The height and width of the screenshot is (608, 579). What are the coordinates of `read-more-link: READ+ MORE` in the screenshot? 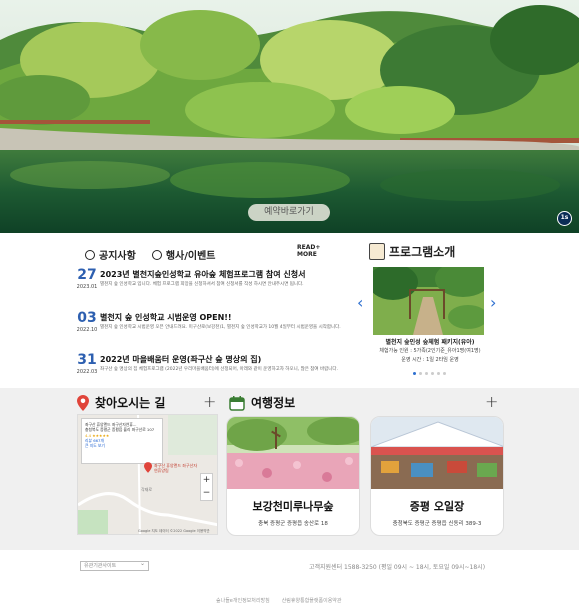 It's located at (309, 251).